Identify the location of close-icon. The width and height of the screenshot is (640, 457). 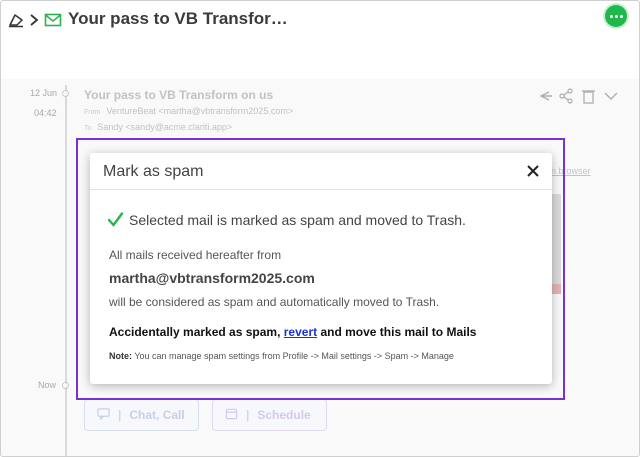
(533, 171).